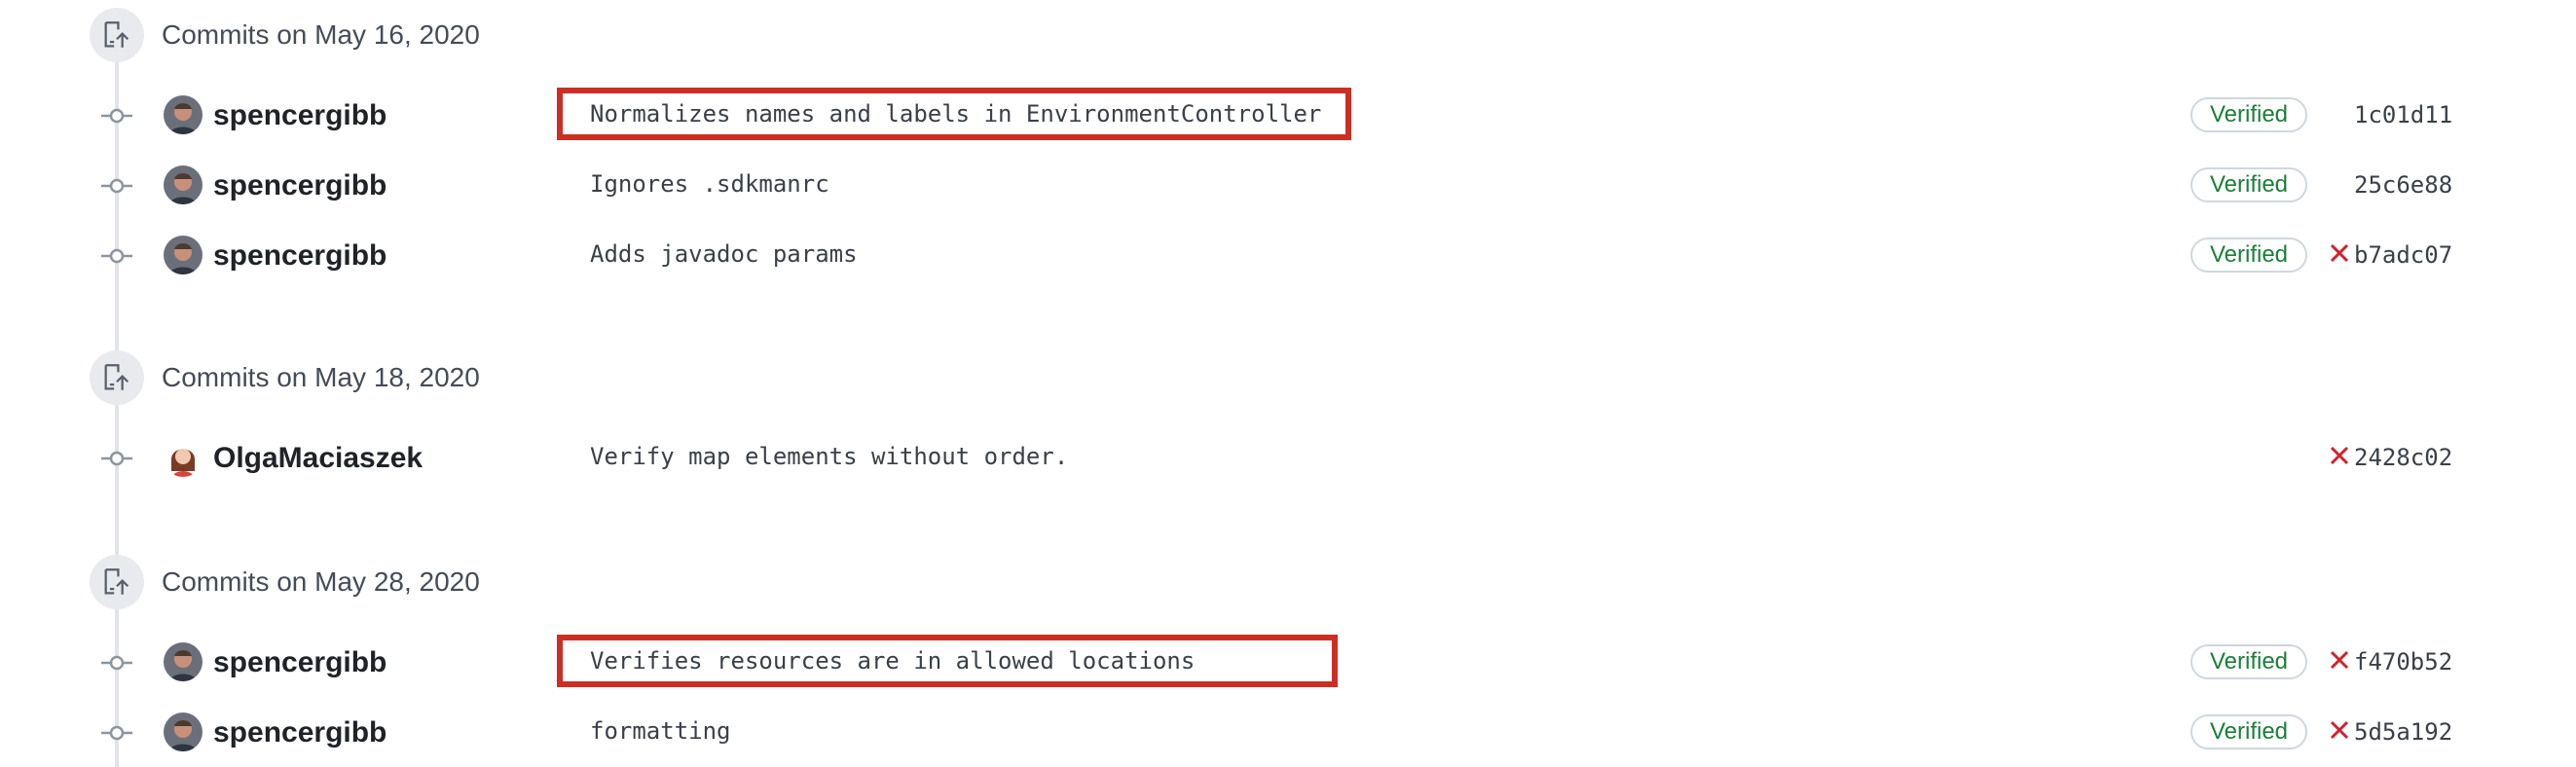 This screenshot has height=767, width=2576. I want to click on commit-author-link: OlgaMaciaszek, so click(318, 458).